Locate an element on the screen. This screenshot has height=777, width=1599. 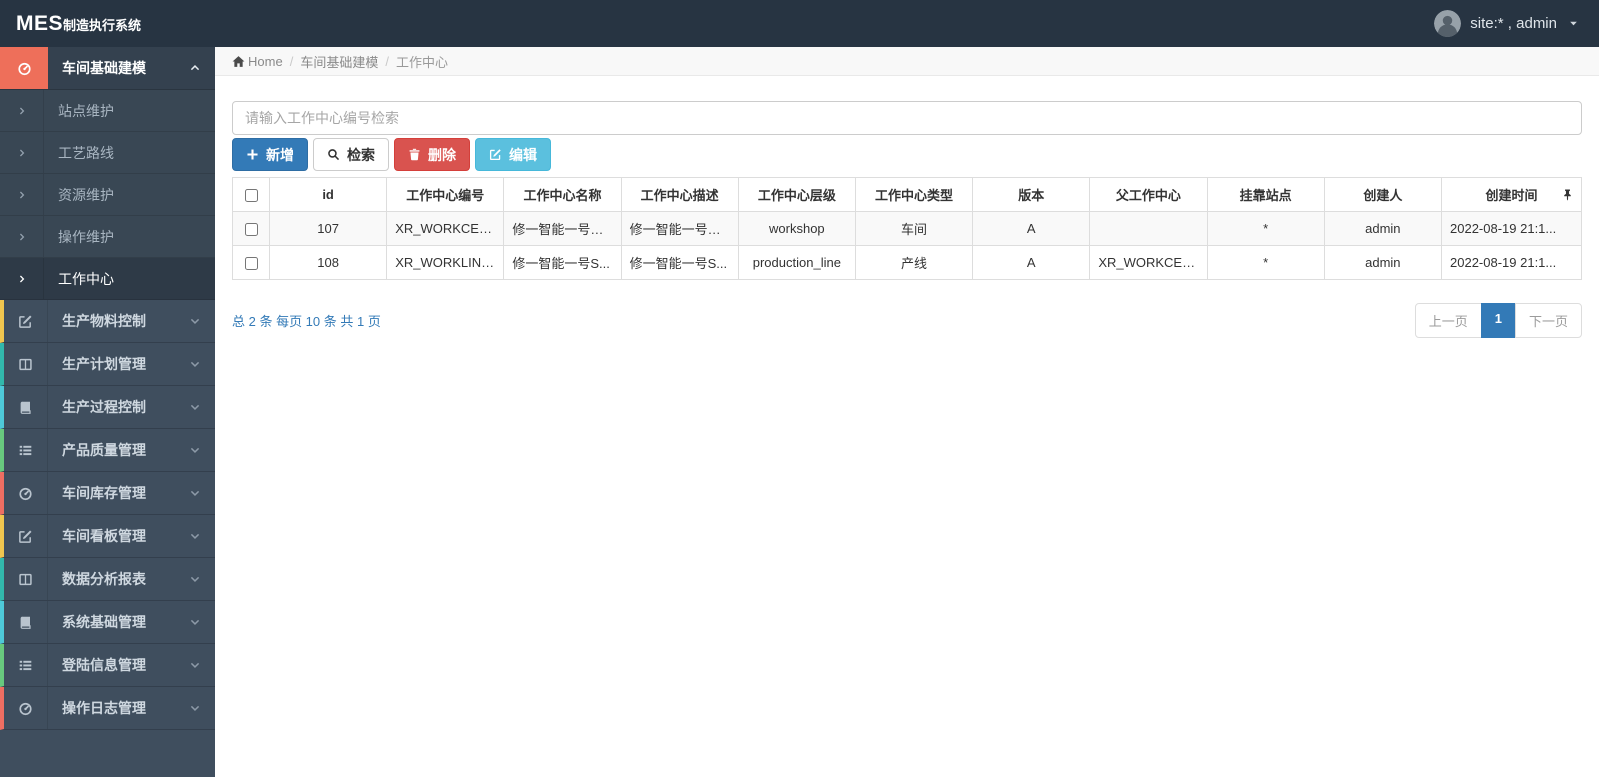
select-all-checkbox is located at coordinates (251, 196).